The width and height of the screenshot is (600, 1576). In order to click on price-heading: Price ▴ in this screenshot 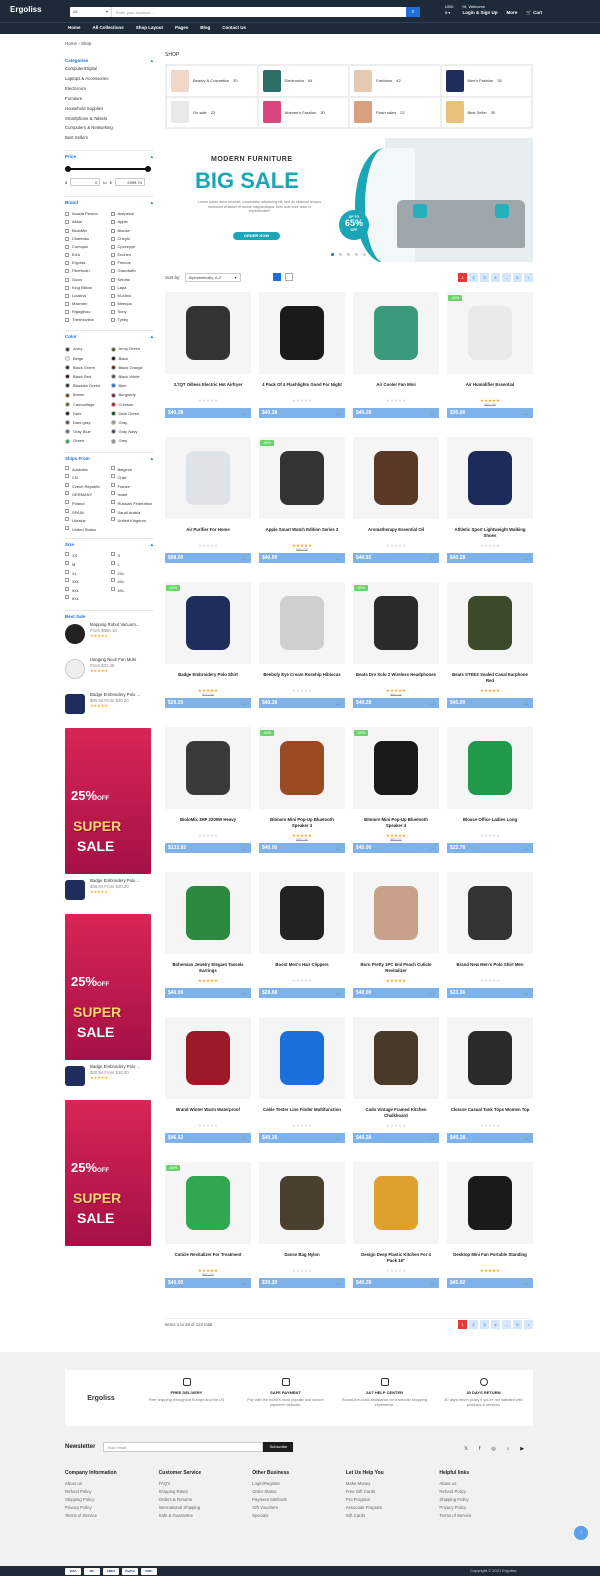, I will do `click(109, 155)`.